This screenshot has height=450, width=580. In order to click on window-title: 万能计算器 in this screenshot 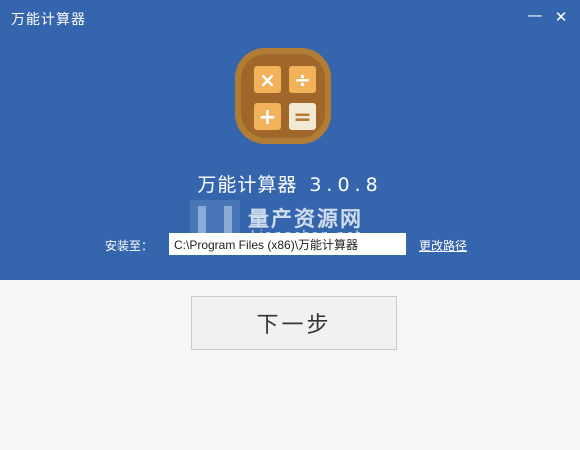, I will do `click(48, 20)`.